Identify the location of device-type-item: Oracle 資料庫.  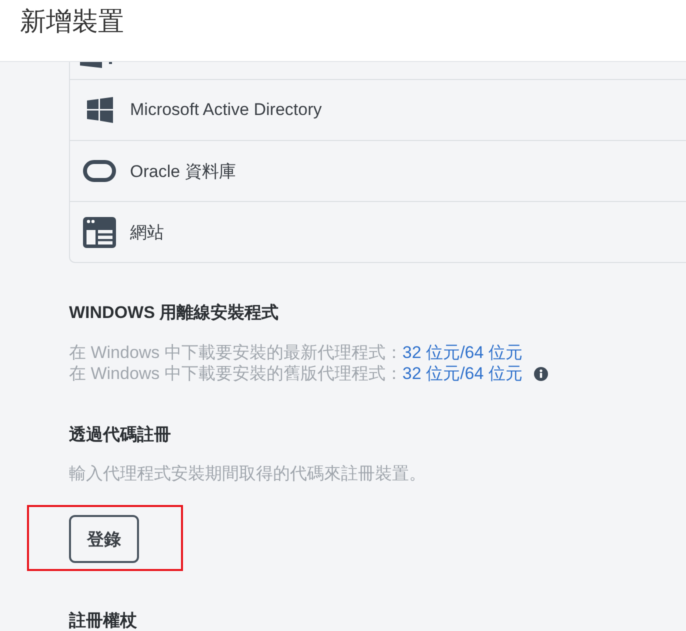
(378, 171).